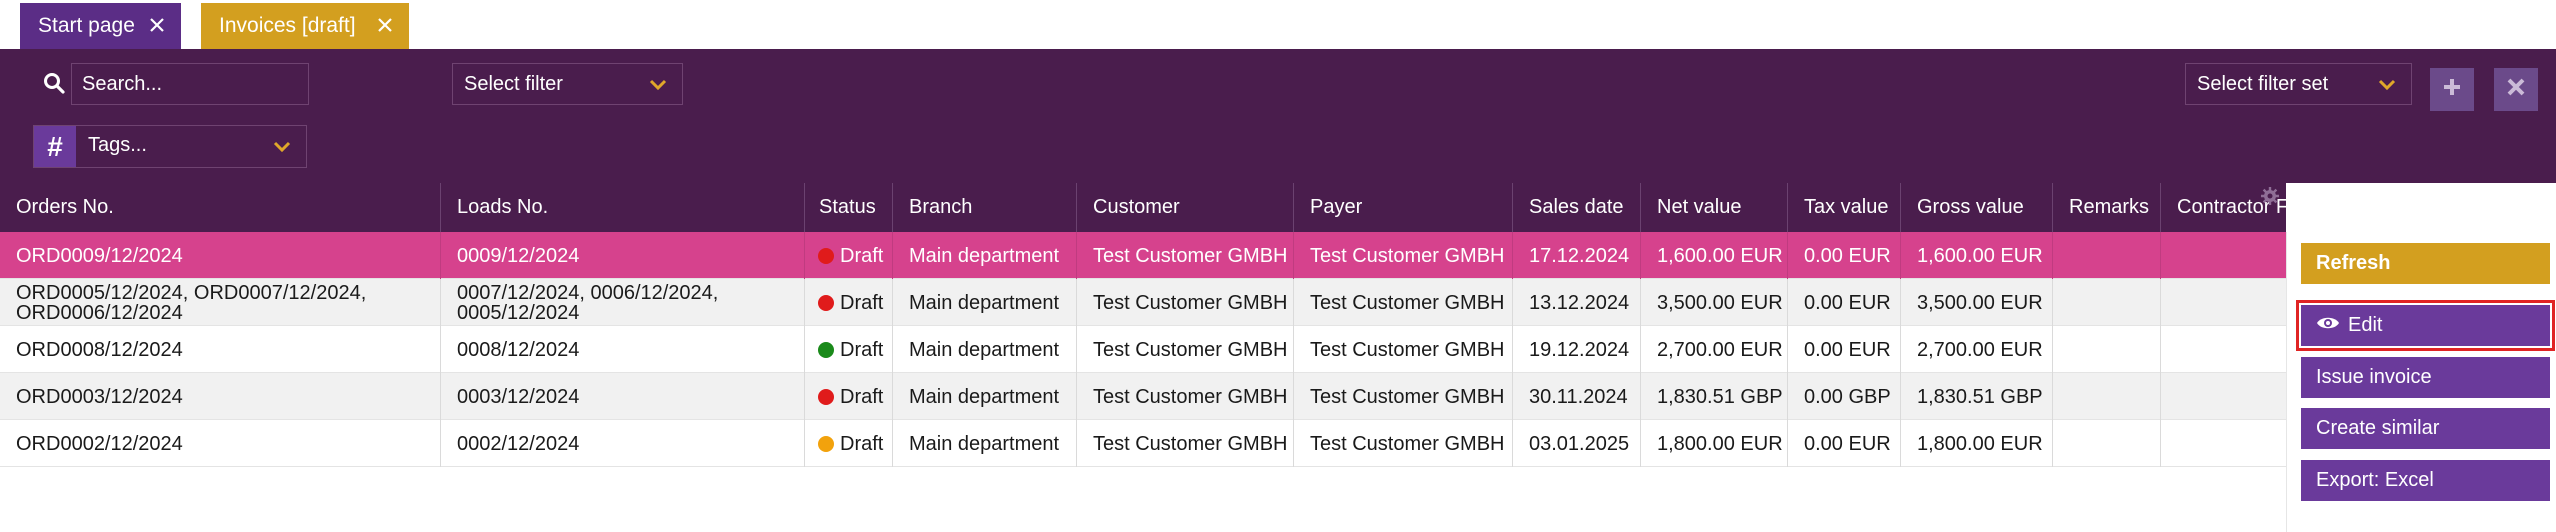 The width and height of the screenshot is (2556, 532). Describe the element at coordinates (623, 443) in the screenshot. I see `cell-loads-no: 0002/12/2024` at that location.